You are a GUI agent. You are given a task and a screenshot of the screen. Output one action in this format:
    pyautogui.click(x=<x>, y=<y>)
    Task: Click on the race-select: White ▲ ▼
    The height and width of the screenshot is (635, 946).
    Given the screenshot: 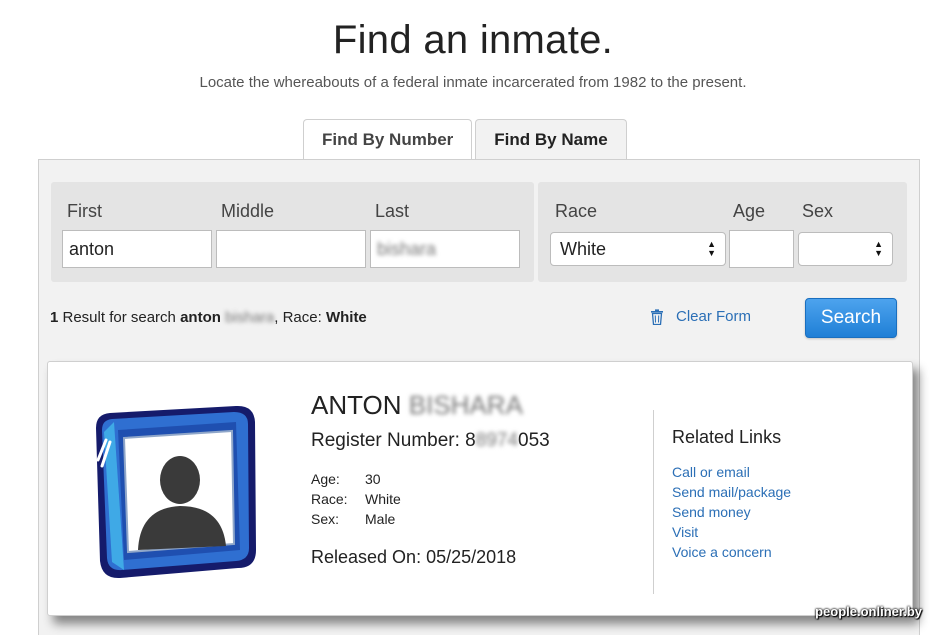 What is the action you would take?
    pyautogui.click(x=638, y=249)
    